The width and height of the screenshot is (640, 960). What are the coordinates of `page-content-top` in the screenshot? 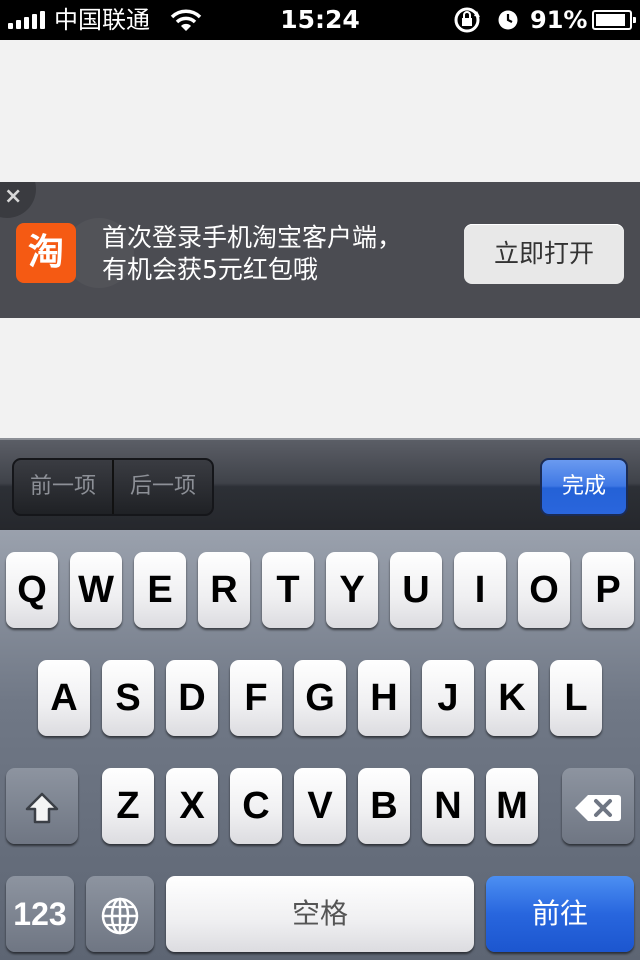 It's located at (320, 111).